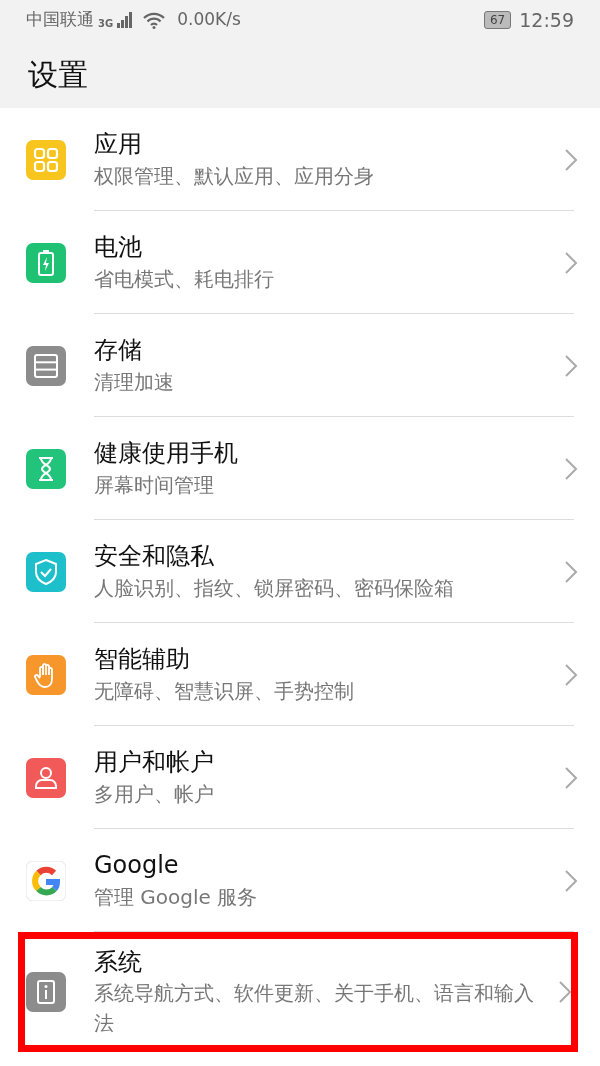 The width and height of the screenshot is (600, 1066). I want to click on item-subtitle: 权限管理、默认应用、应用分身, so click(234, 176).